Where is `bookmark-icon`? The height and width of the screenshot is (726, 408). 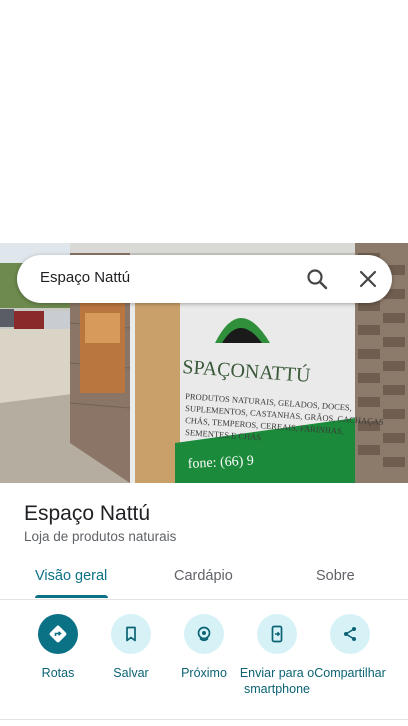 bookmark-icon is located at coordinates (131, 634).